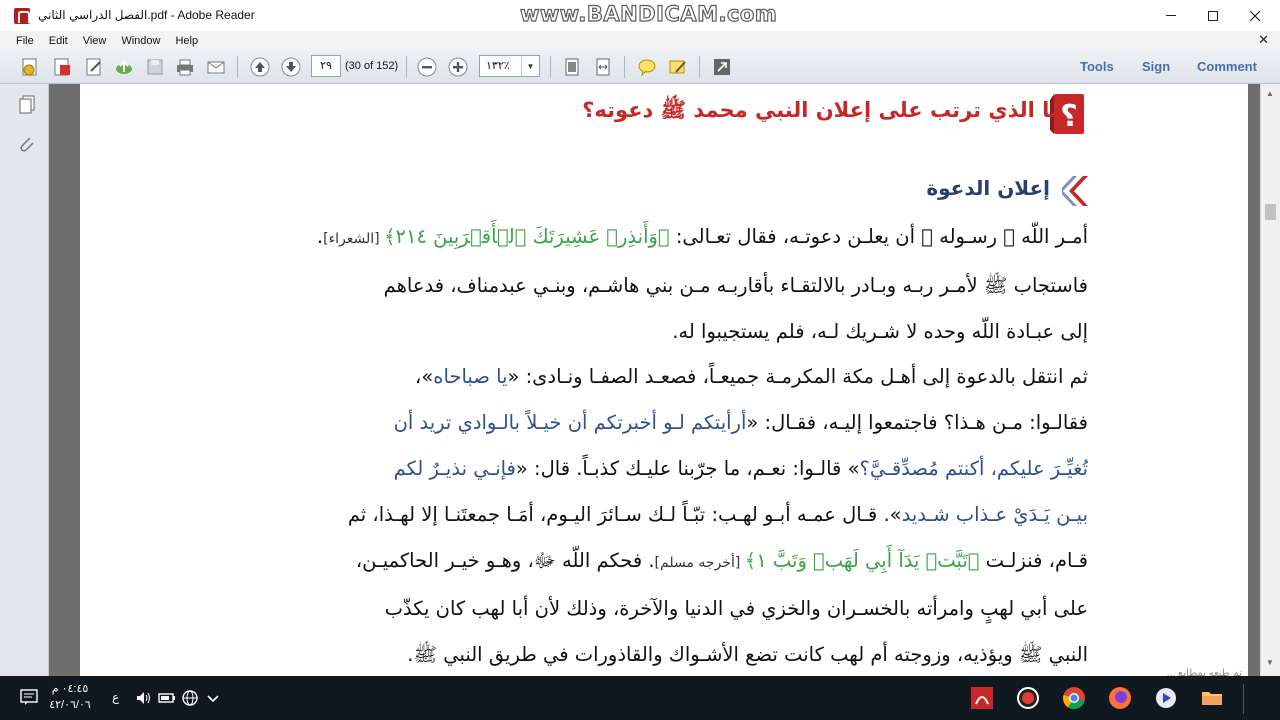 This screenshot has width=1280, height=720. Describe the element at coordinates (994, 514) in the screenshot. I see `hadith-text: بيـن يَـدَيْ عـذاب شـديد` at that location.